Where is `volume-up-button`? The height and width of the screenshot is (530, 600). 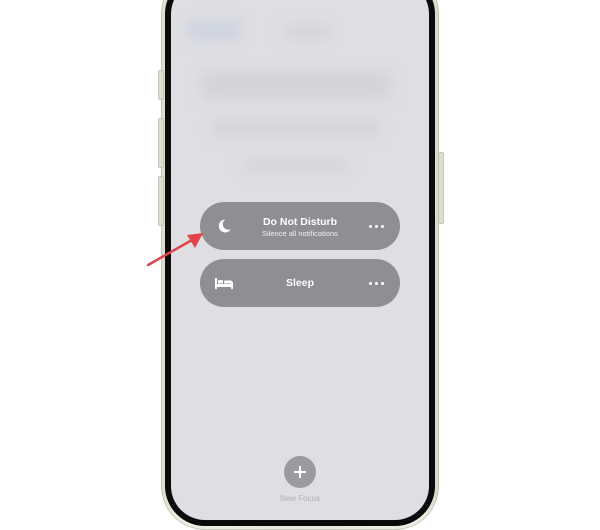
volume-up-button is located at coordinates (161, 143).